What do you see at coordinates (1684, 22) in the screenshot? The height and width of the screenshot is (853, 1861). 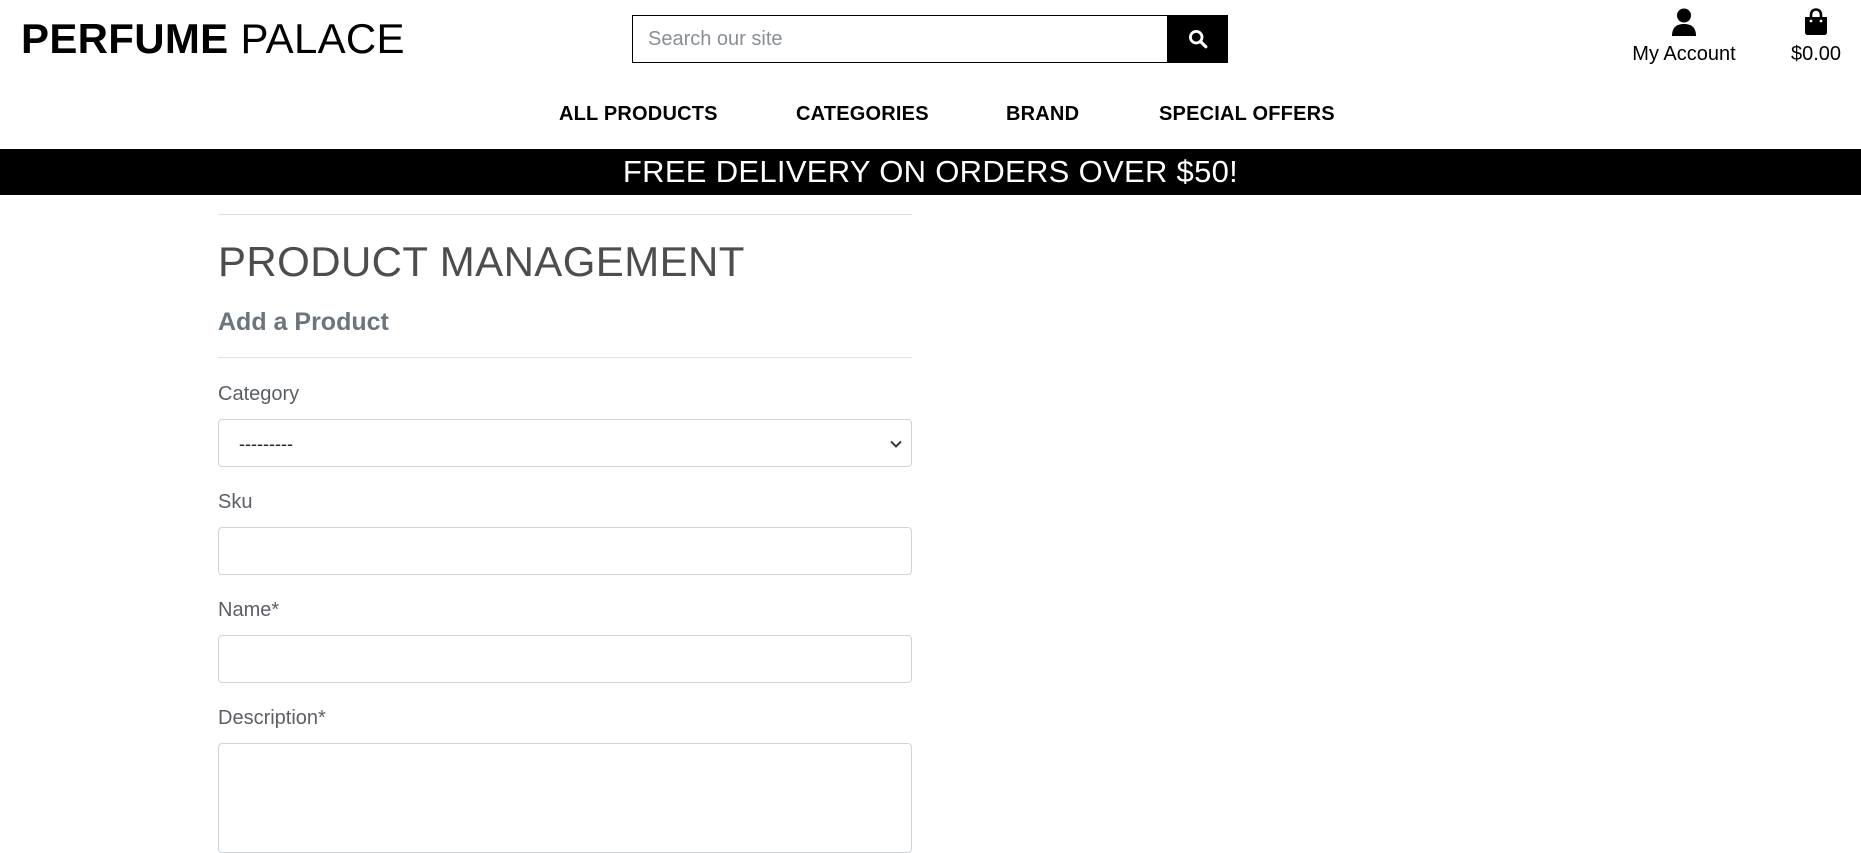 I see `user-icon` at bounding box center [1684, 22].